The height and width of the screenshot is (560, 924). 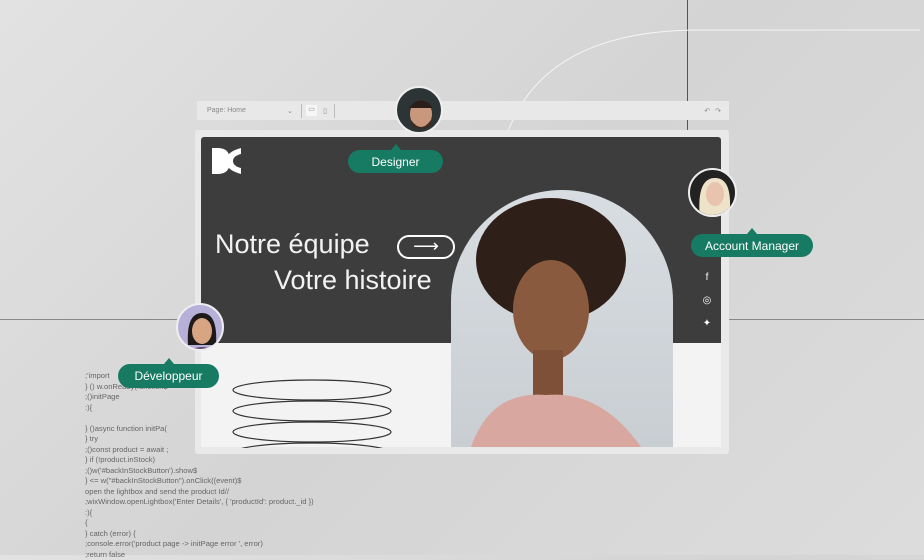 What do you see at coordinates (292, 244) in the screenshot?
I see `headline-line-1: Notre équipe` at bounding box center [292, 244].